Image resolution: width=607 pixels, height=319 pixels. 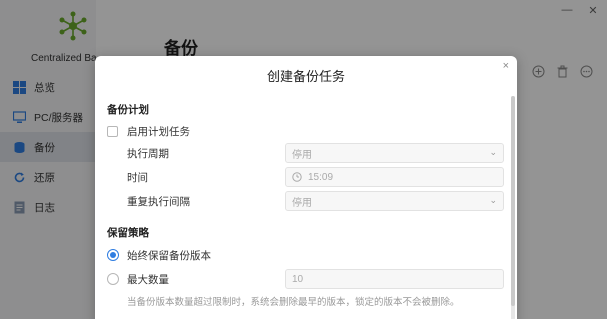 I want to click on dialog-title: 创建备份任务, so click(x=305, y=76).